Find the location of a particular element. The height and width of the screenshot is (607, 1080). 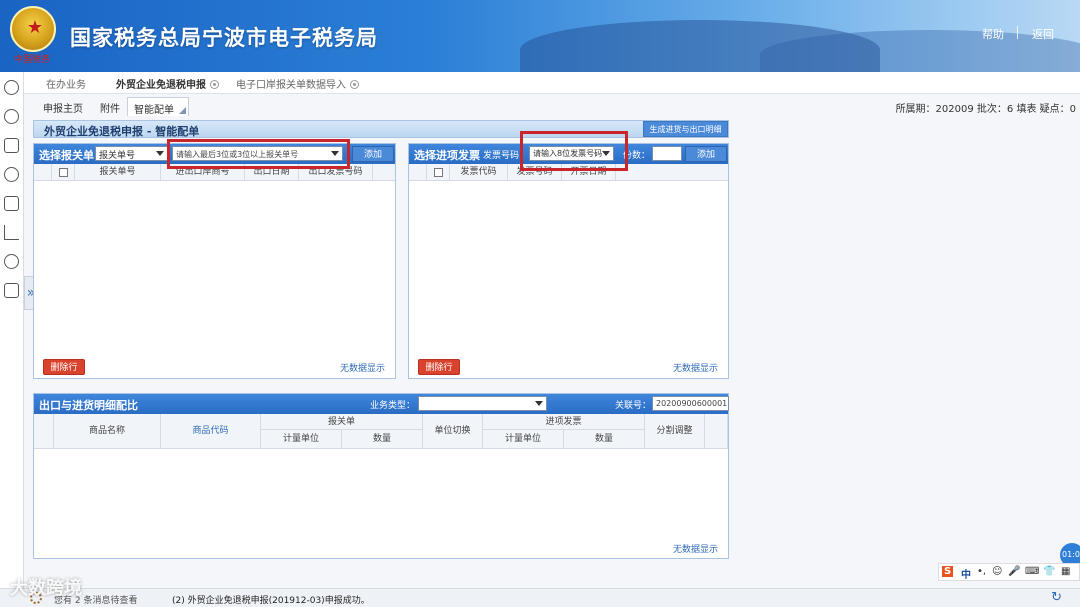

site-header: ★ 中国税务 国家税务总局宁波市电子税务局 帮助 返回 is located at coordinates (540, 36).